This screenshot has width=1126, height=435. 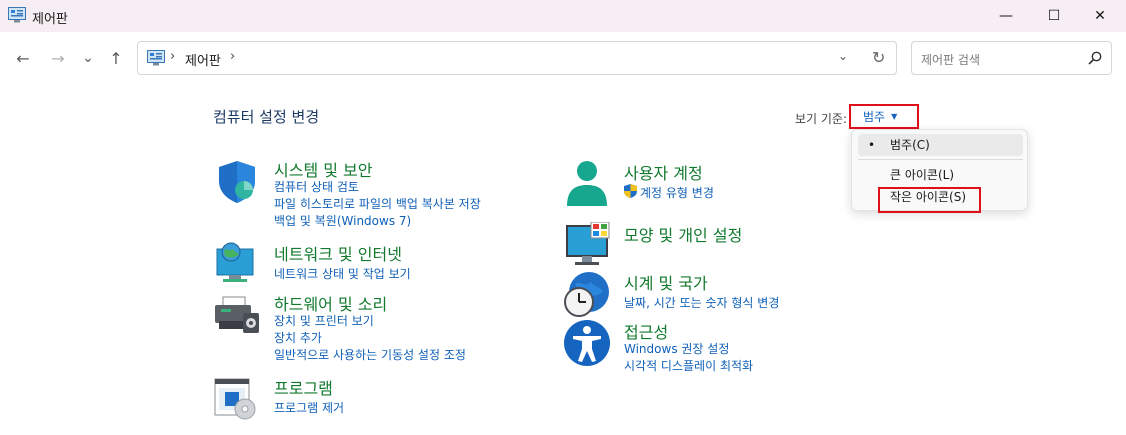 What do you see at coordinates (1054, 16) in the screenshot?
I see `maximize-button: ☐` at bounding box center [1054, 16].